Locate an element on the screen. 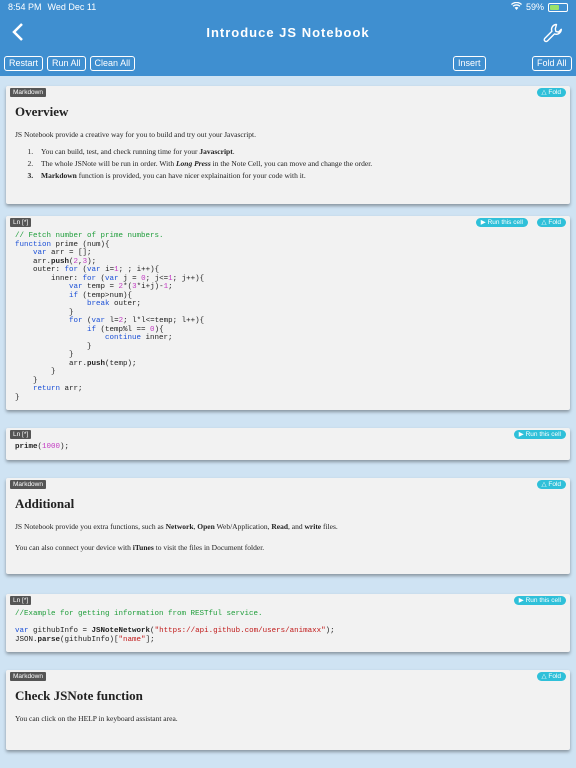 Image resolution: width=576 pixels, height=768 pixels. code-line: arr.push(temp); is located at coordinates (76, 363).